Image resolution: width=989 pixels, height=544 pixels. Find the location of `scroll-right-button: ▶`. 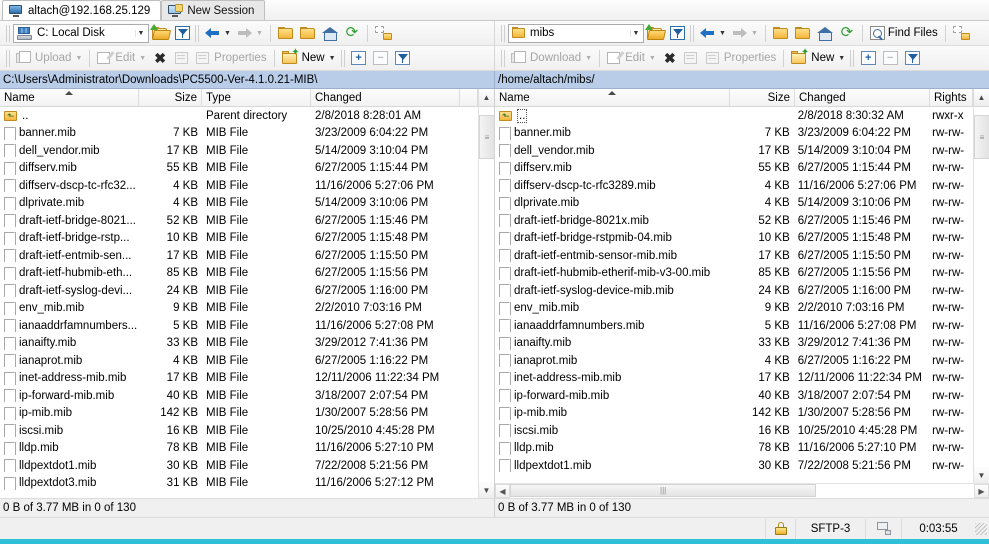

scroll-right-button: ▶ is located at coordinates (981, 491).